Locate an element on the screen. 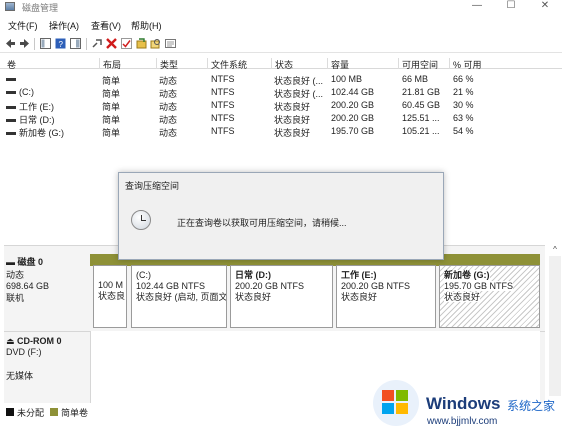 The width and height of the screenshot is (562, 436). cdrom-0-media: 无媒体 is located at coordinates (20, 376).